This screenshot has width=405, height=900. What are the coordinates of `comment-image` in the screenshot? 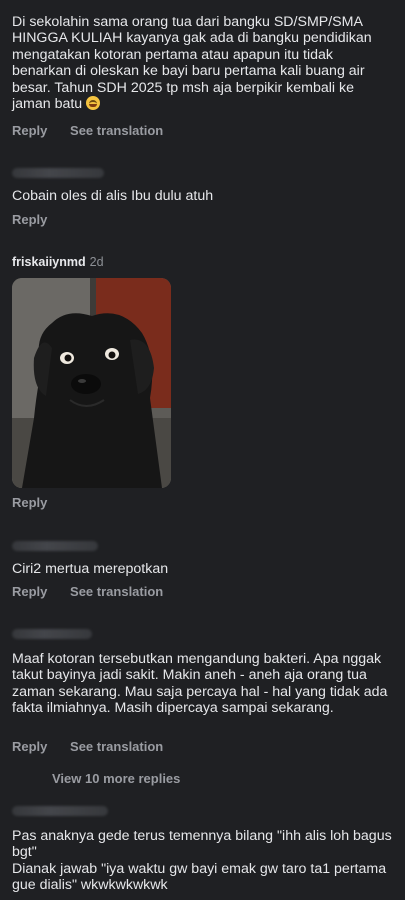 It's located at (91, 383).